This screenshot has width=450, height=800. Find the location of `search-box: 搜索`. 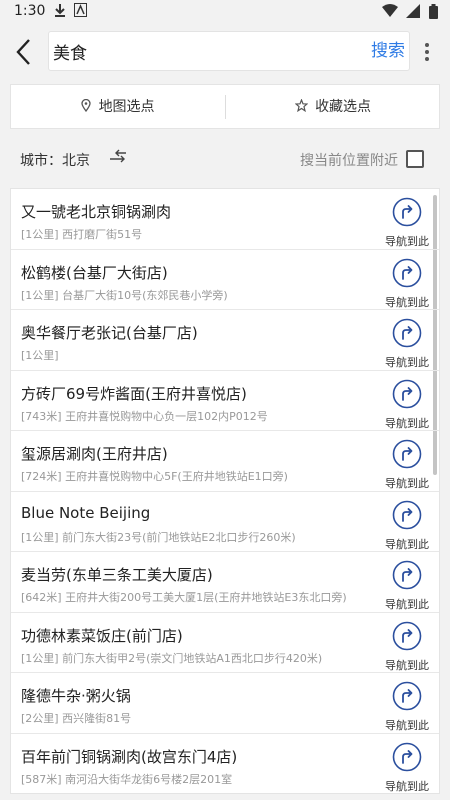

search-box: 搜索 is located at coordinates (229, 51).